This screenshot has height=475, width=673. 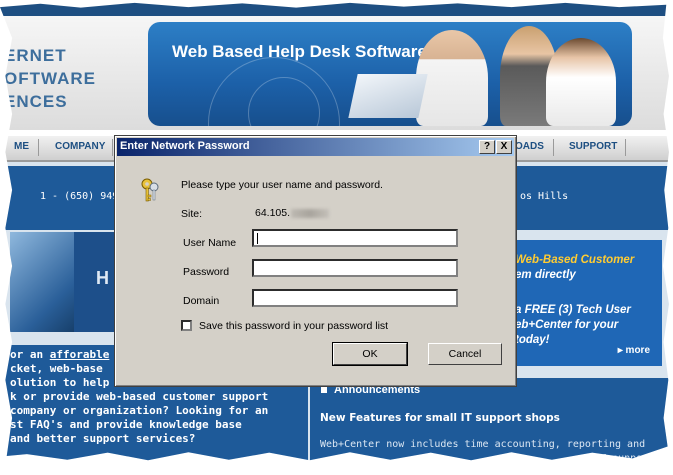 I want to click on help-button: ?, so click(x=487, y=147).